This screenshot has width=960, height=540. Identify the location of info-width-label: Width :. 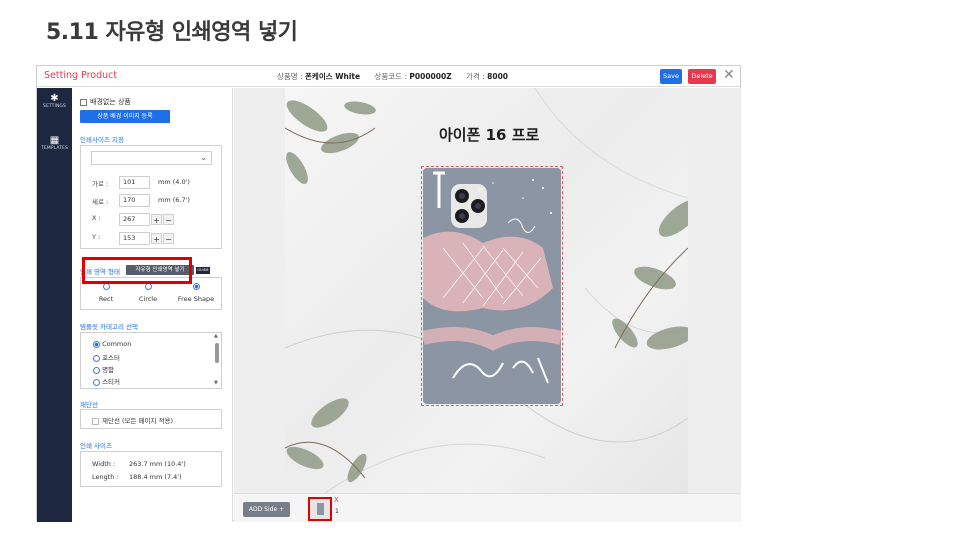
(104, 464).